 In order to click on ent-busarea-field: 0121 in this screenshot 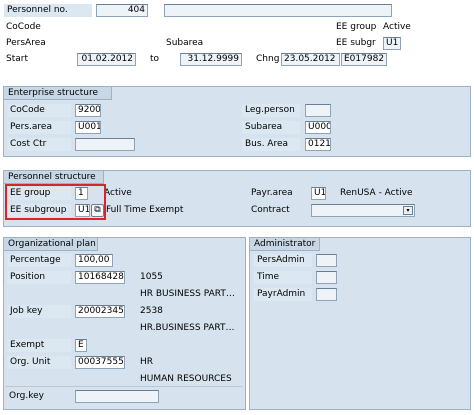, I will do `click(318, 144)`.